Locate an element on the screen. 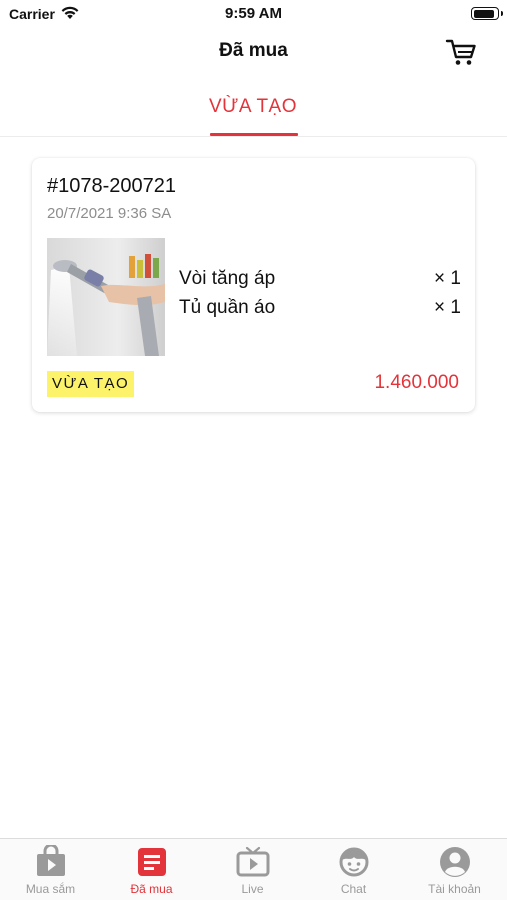  tab-label: VỪA TẠO is located at coordinates (253, 106).